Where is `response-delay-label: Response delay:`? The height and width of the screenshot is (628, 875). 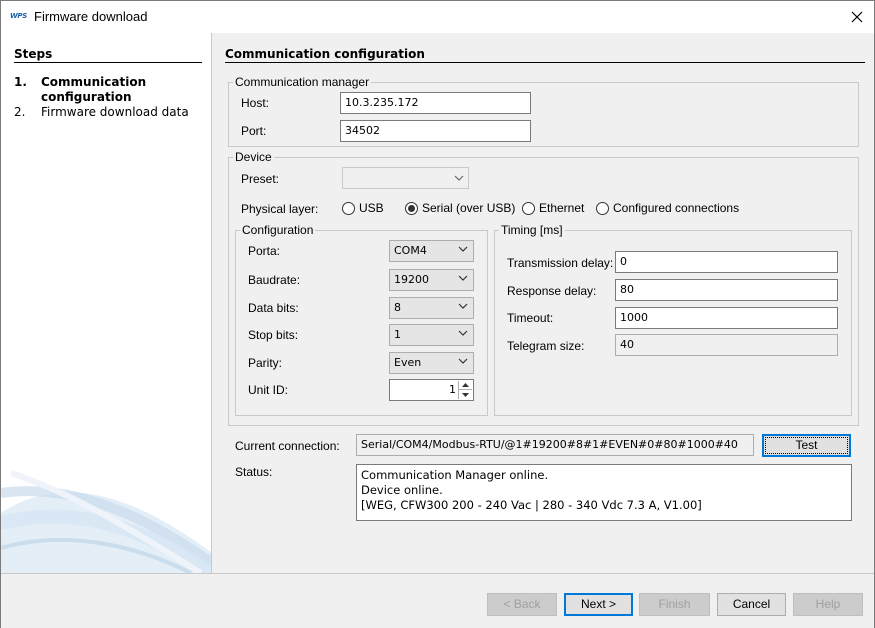 response-delay-label: Response delay: is located at coordinates (552, 291).